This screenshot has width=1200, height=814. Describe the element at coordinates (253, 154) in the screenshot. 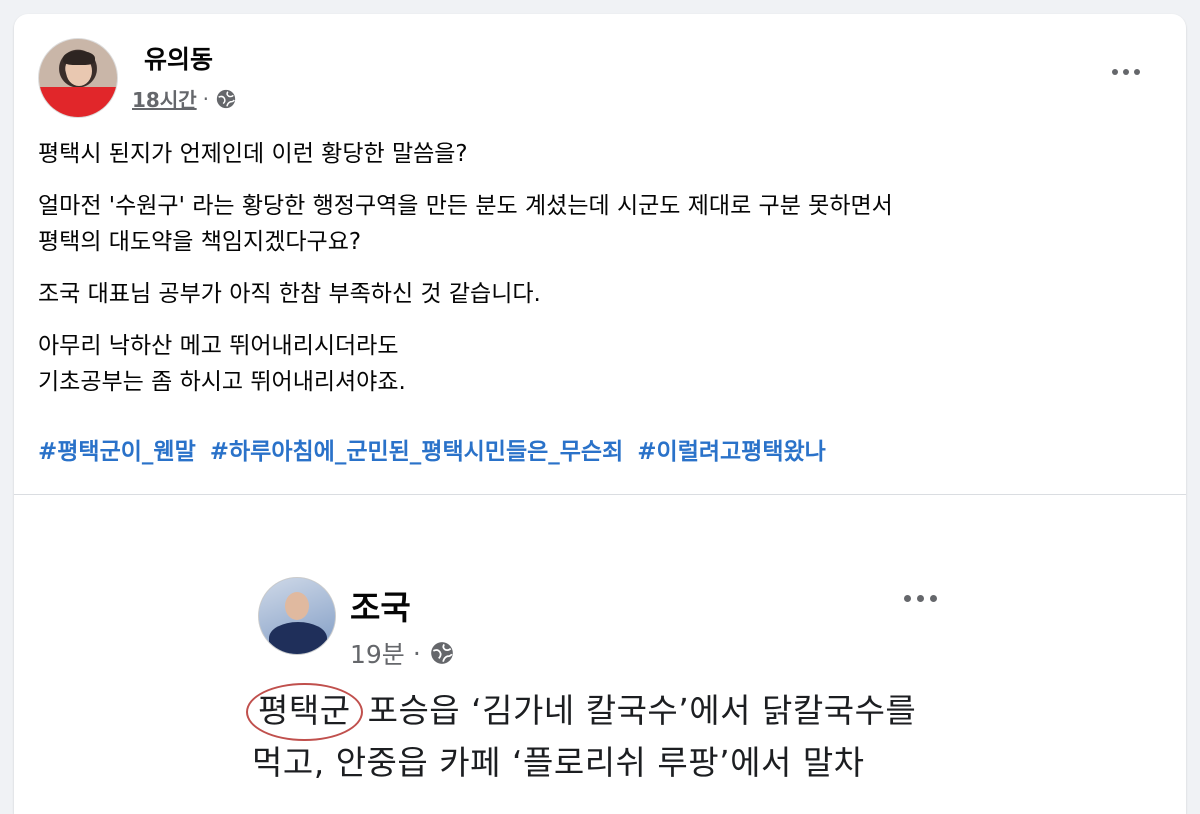

I see `post-paragraph: 평택시 된지가 언제인데 이런 황당한 말씀을?` at that location.